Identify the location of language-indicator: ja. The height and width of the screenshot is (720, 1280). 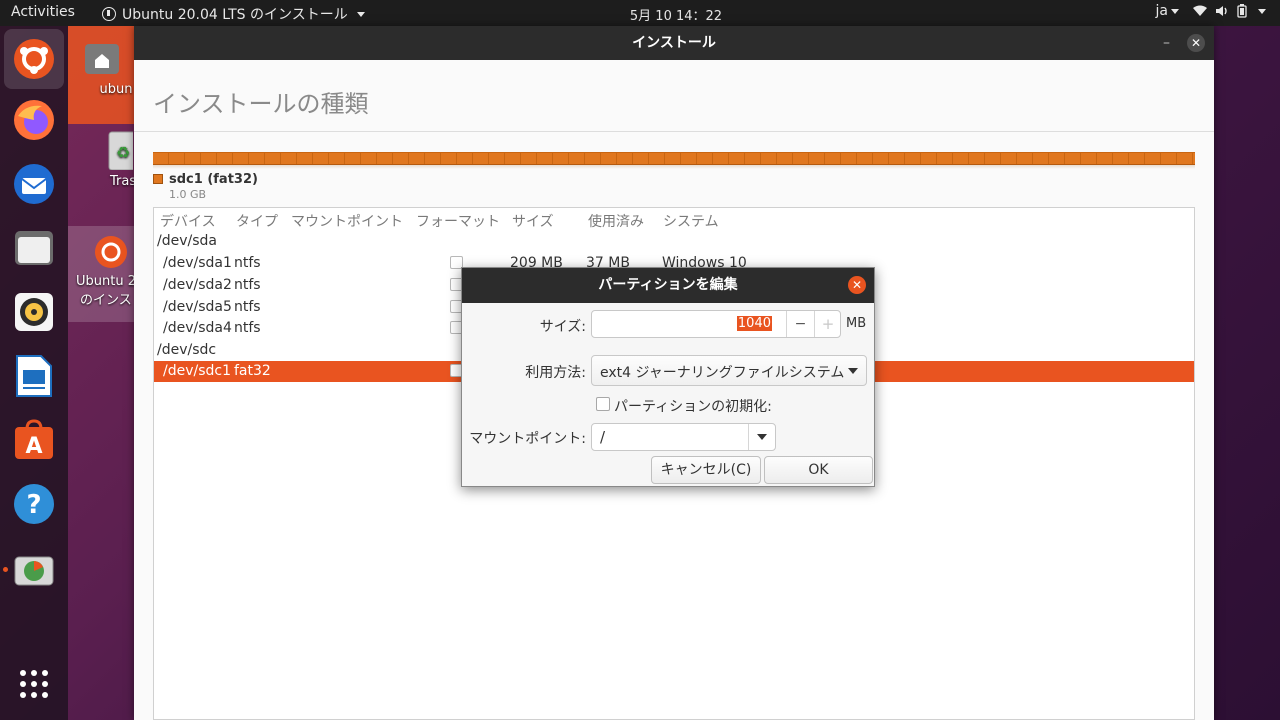
(1167, 11).